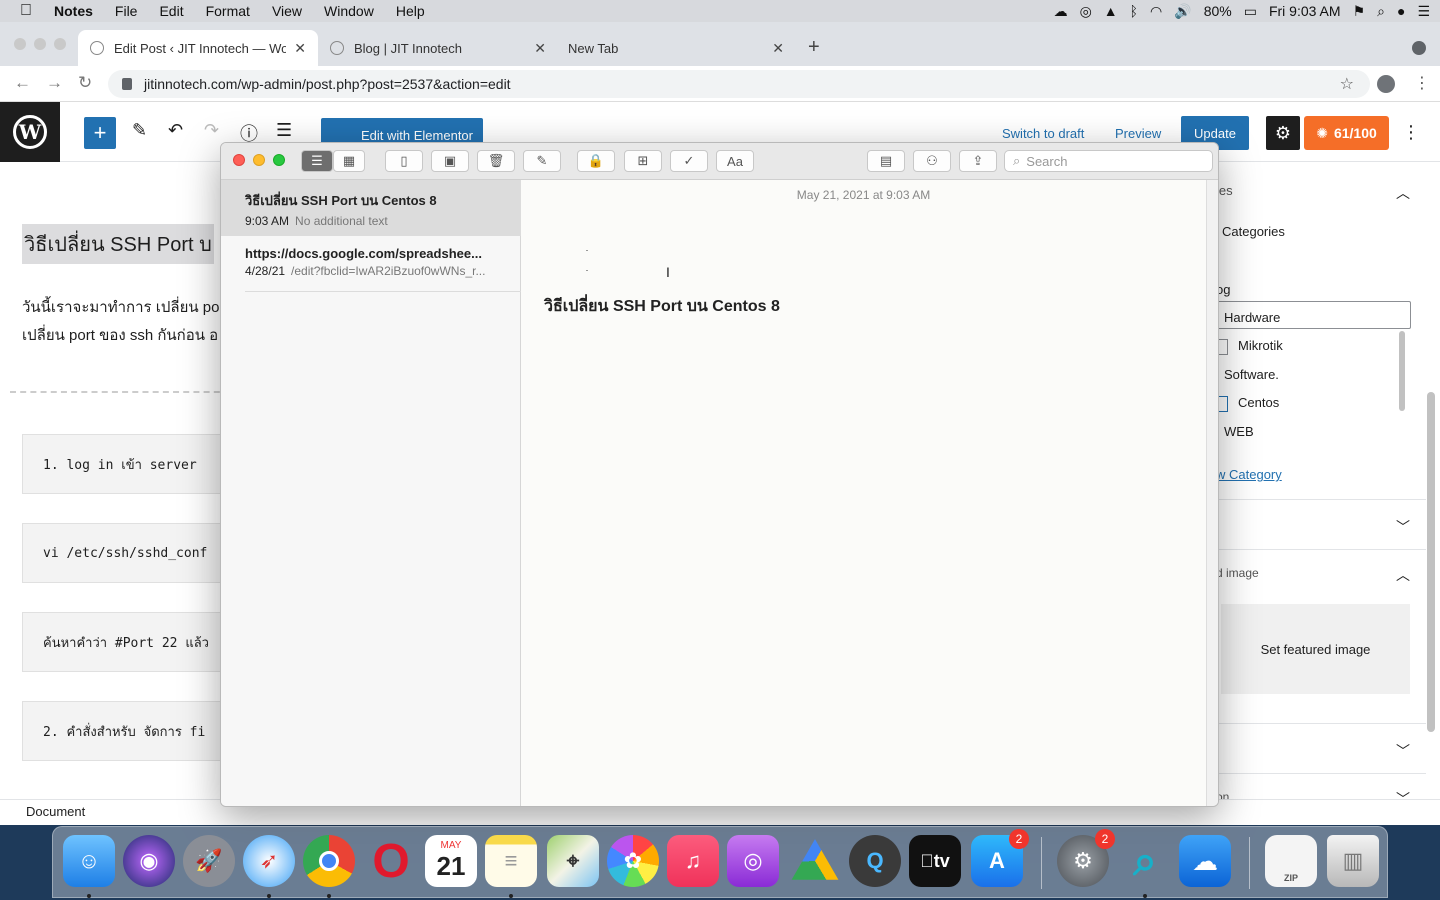  What do you see at coordinates (1086, 858) in the screenshot?
I see `system-preferences-icon: ⚙ 2` at bounding box center [1086, 858].